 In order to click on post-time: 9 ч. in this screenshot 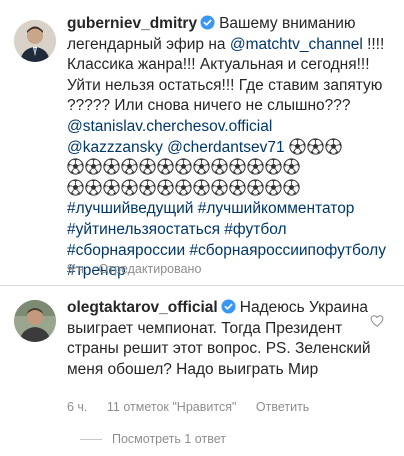, I will do `click(77, 269)`.